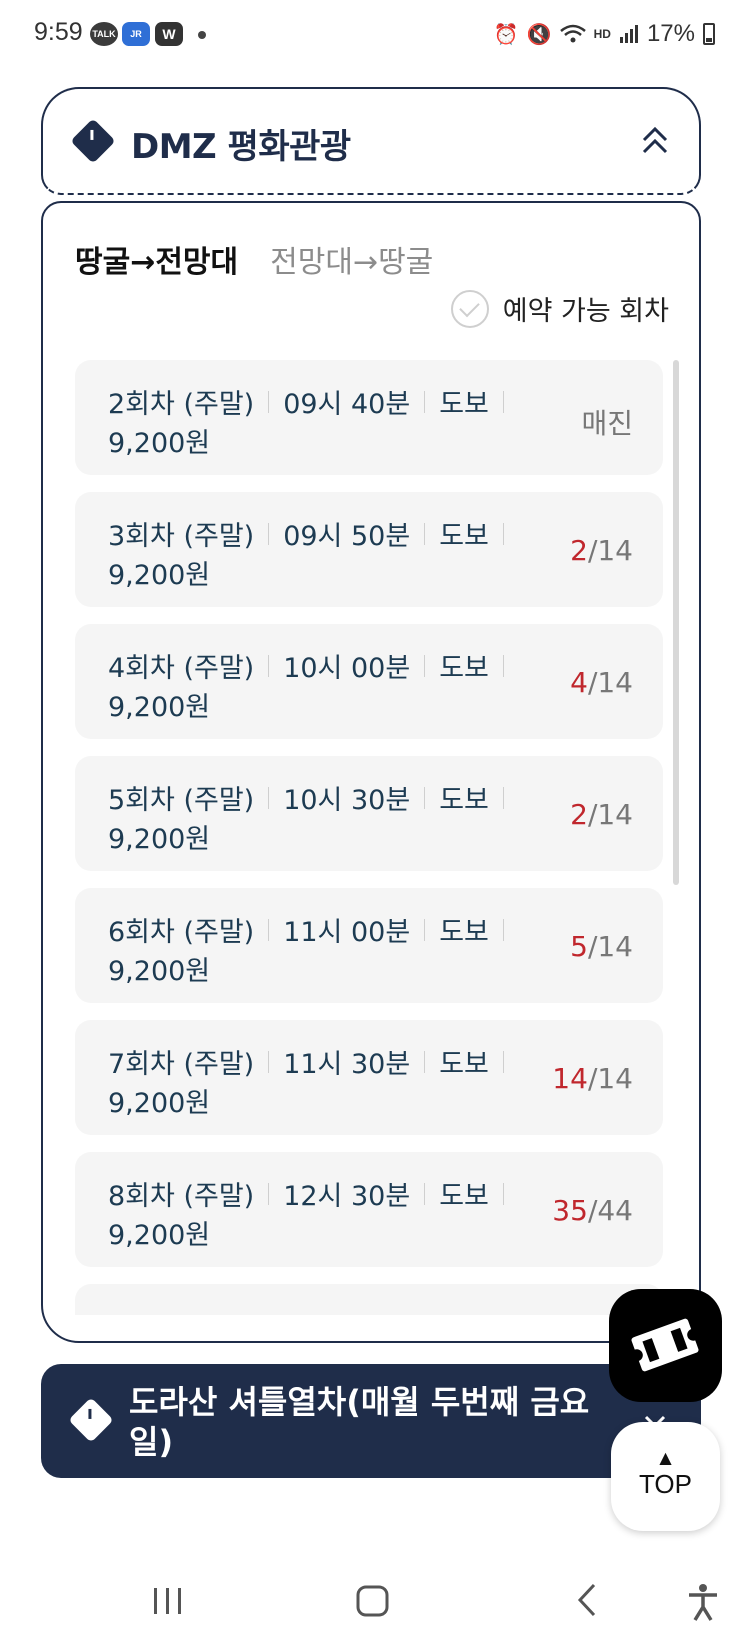 The image size is (743, 1651). Describe the element at coordinates (369, 1299) in the screenshot. I see `schedule-row-partial` at that location.